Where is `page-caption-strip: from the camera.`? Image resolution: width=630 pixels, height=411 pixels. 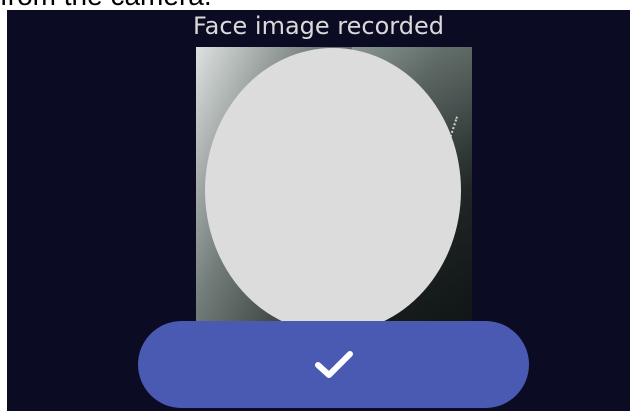
page-caption-strip: from the camera. is located at coordinates (315, 5).